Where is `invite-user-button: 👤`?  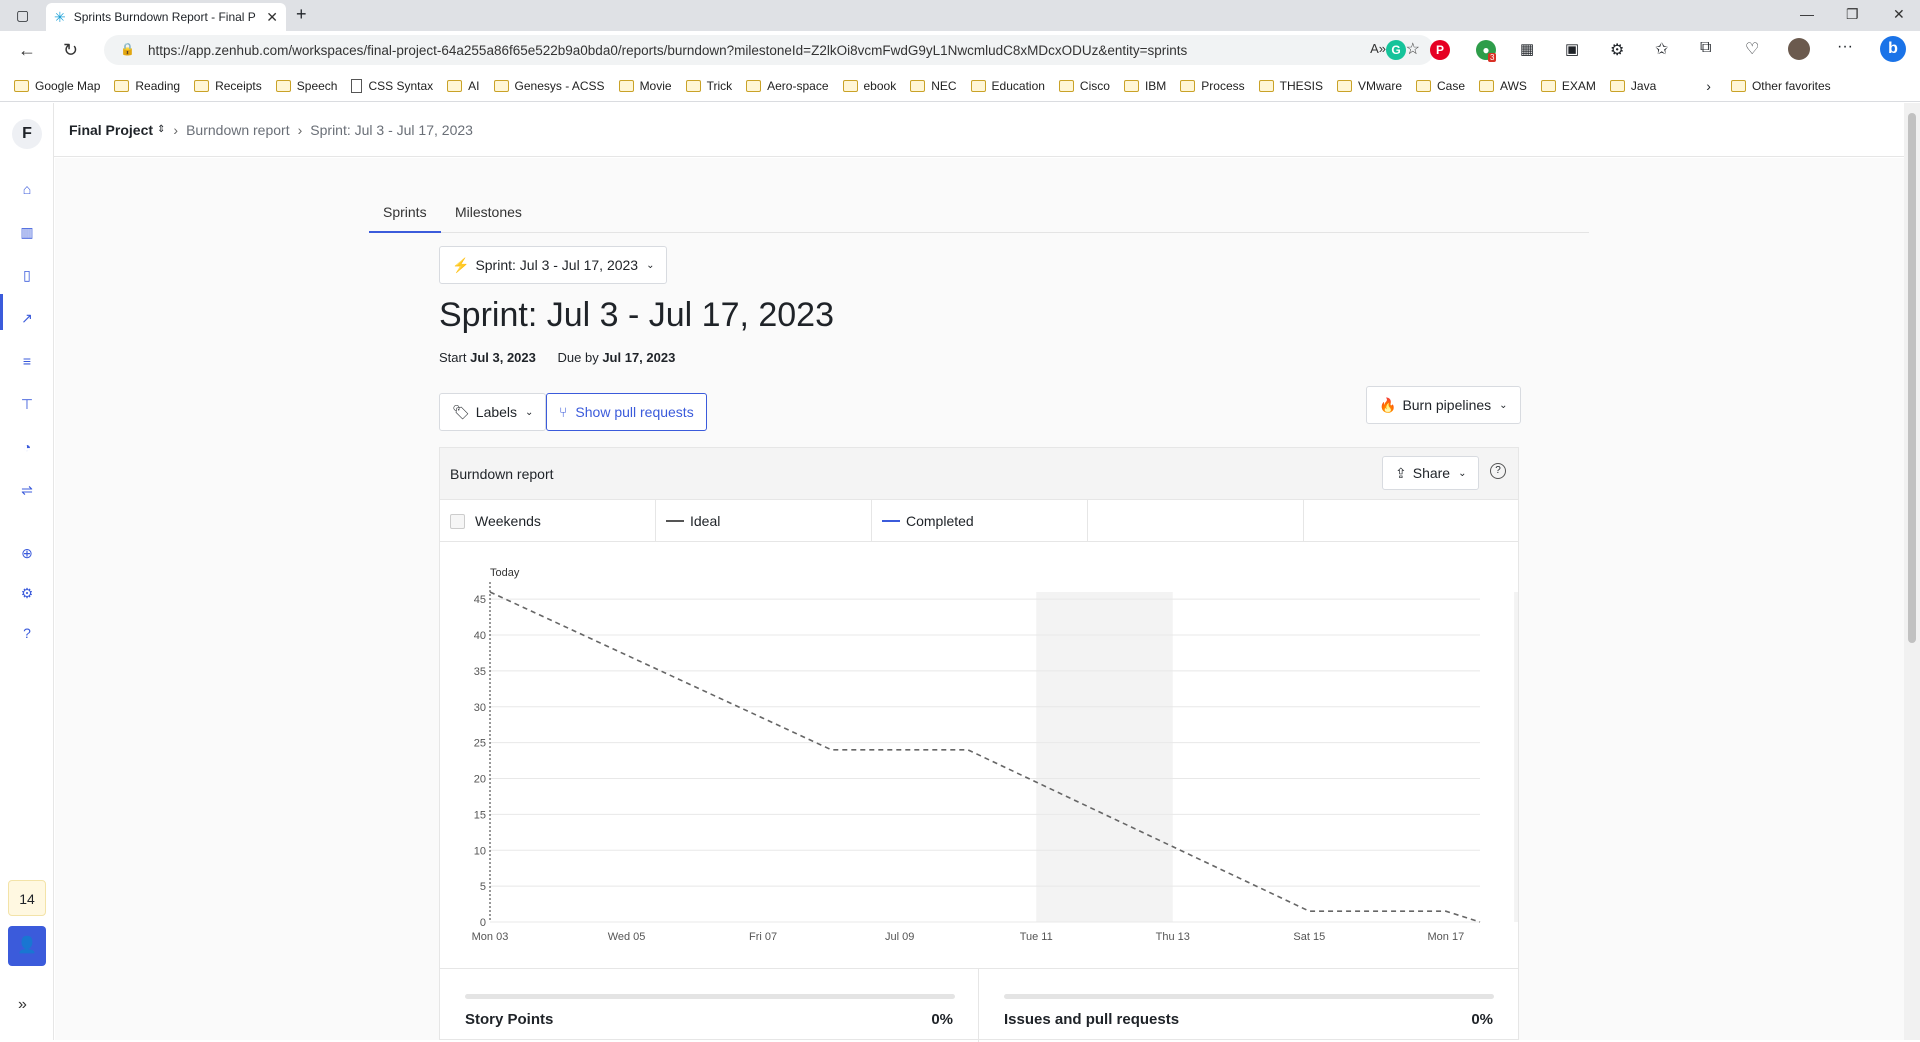 invite-user-button: 👤 is located at coordinates (27, 946).